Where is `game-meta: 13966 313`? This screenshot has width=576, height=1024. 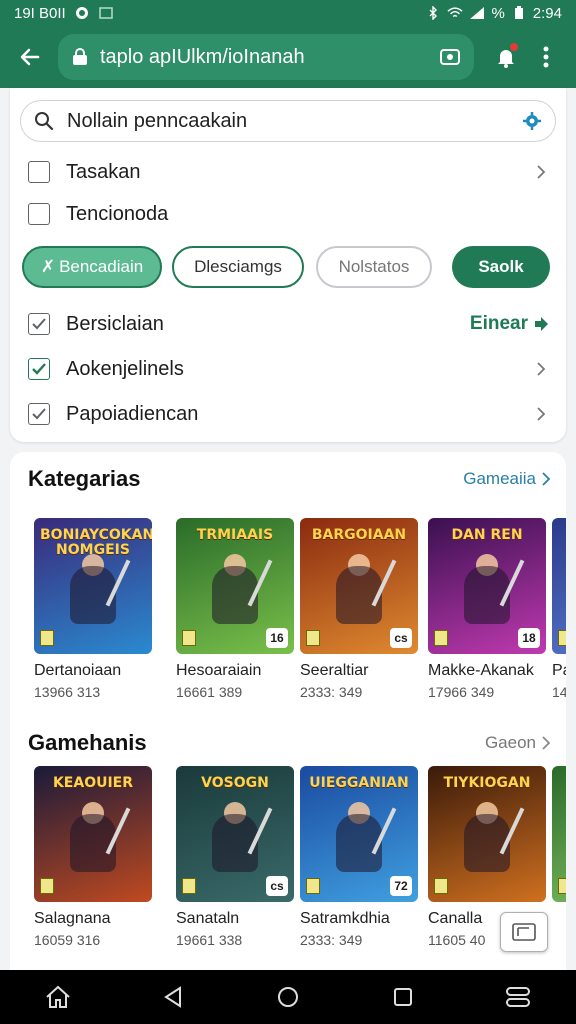
game-meta: 13966 313 is located at coordinates (67, 692).